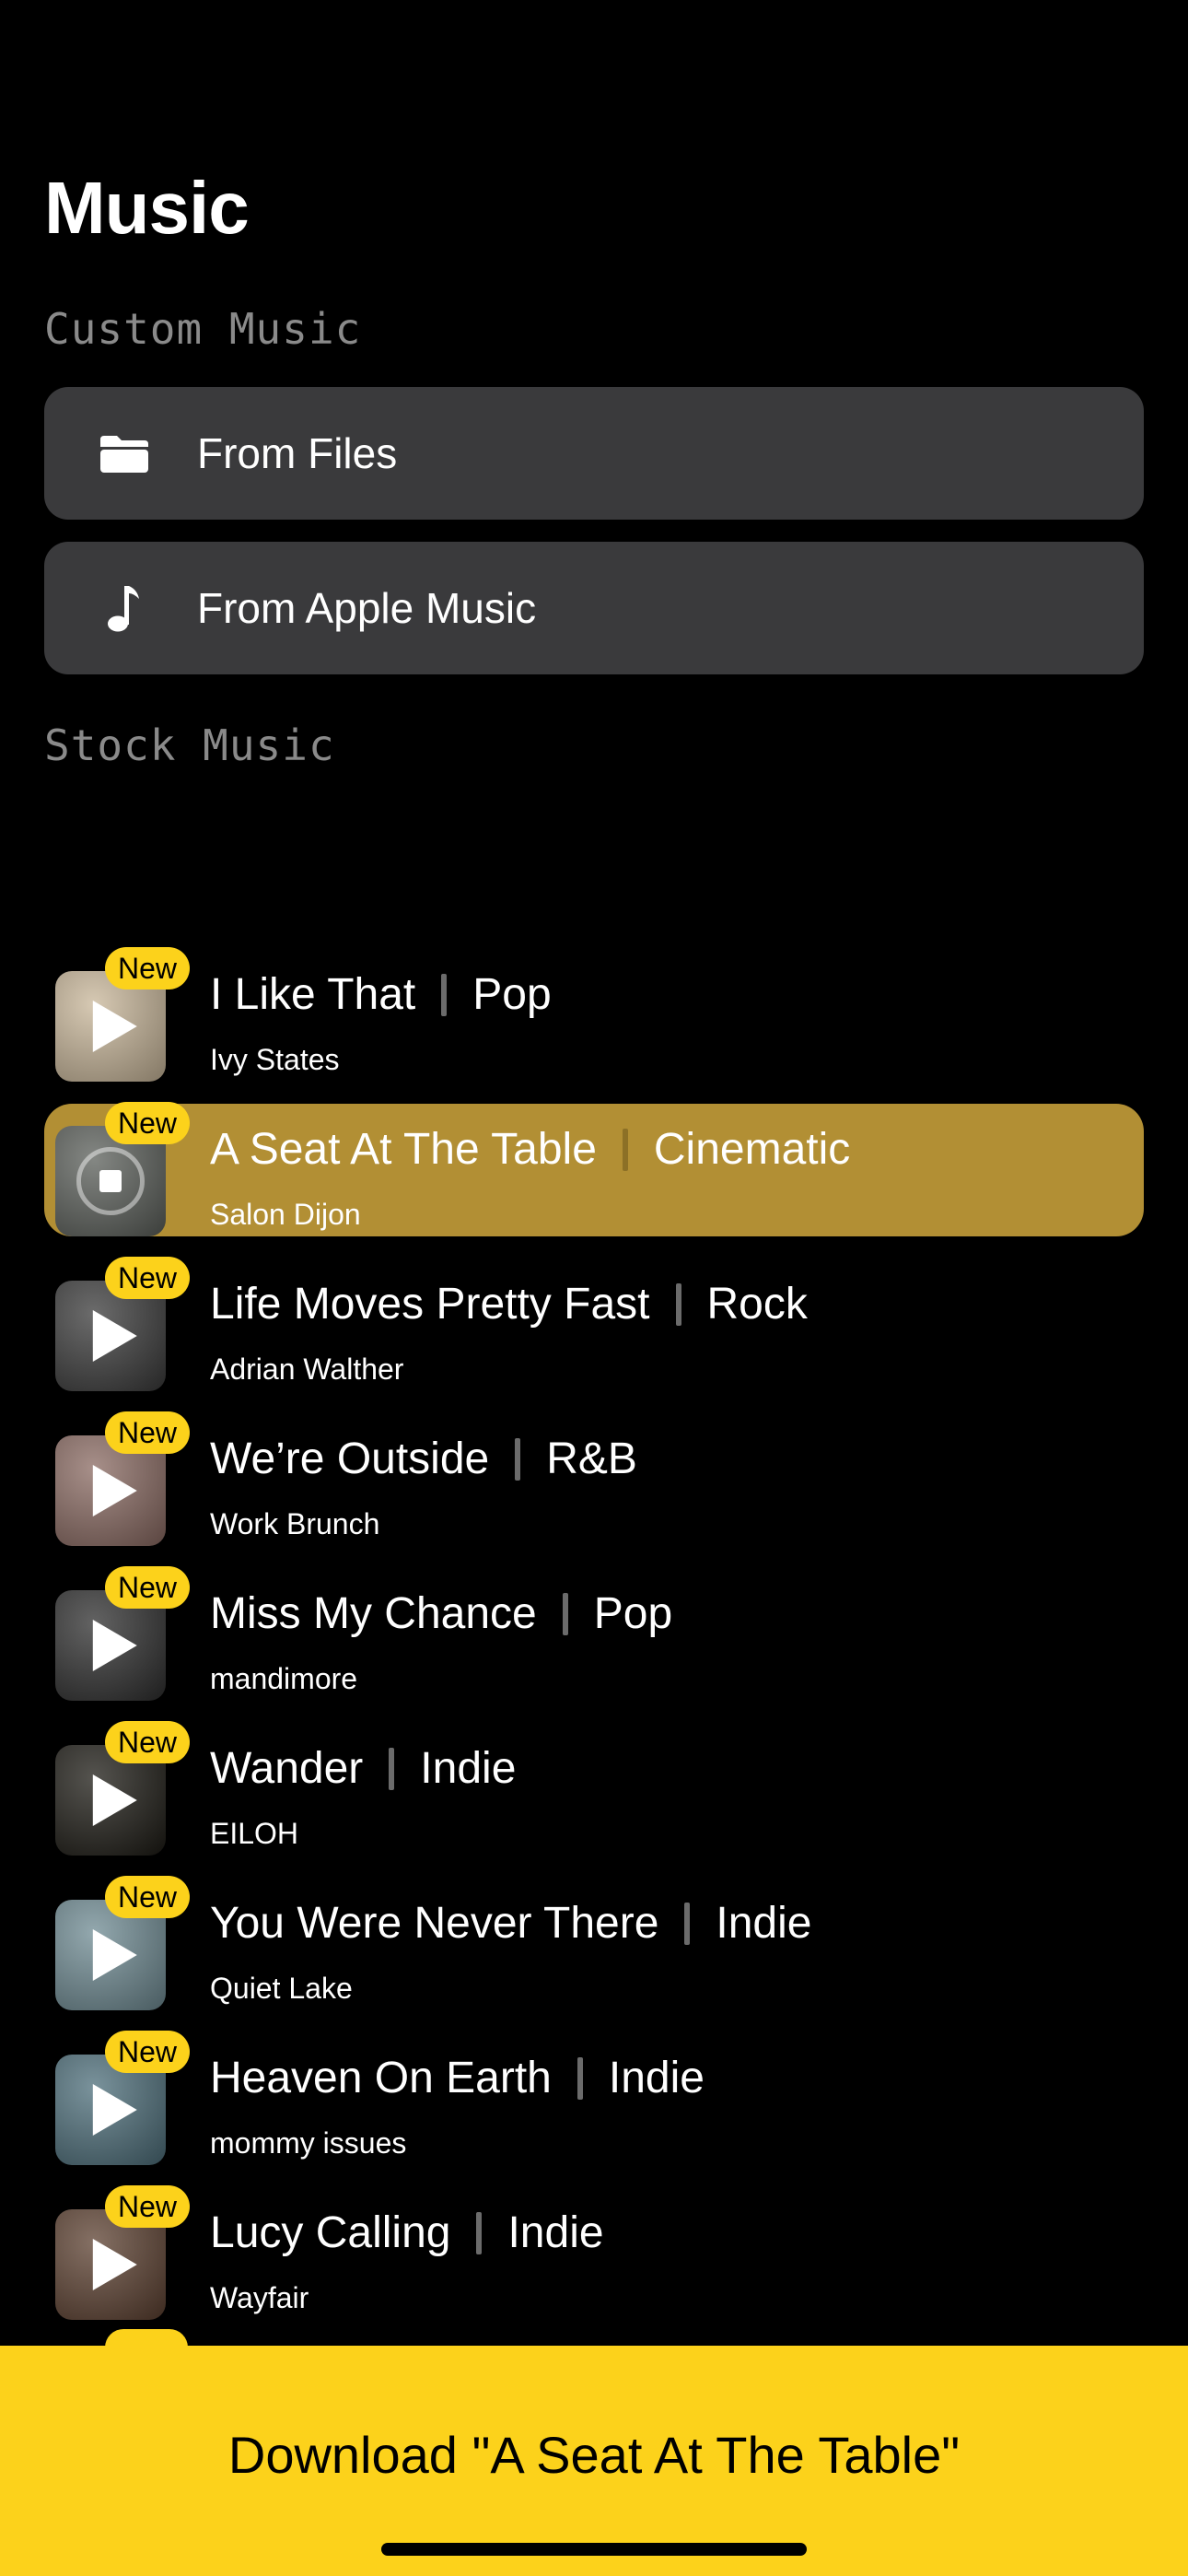 The height and width of the screenshot is (2576, 1188). What do you see at coordinates (367, 608) in the screenshot?
I see `from-apple-music-label: From Apple Music` at bounding box center [367, 608].